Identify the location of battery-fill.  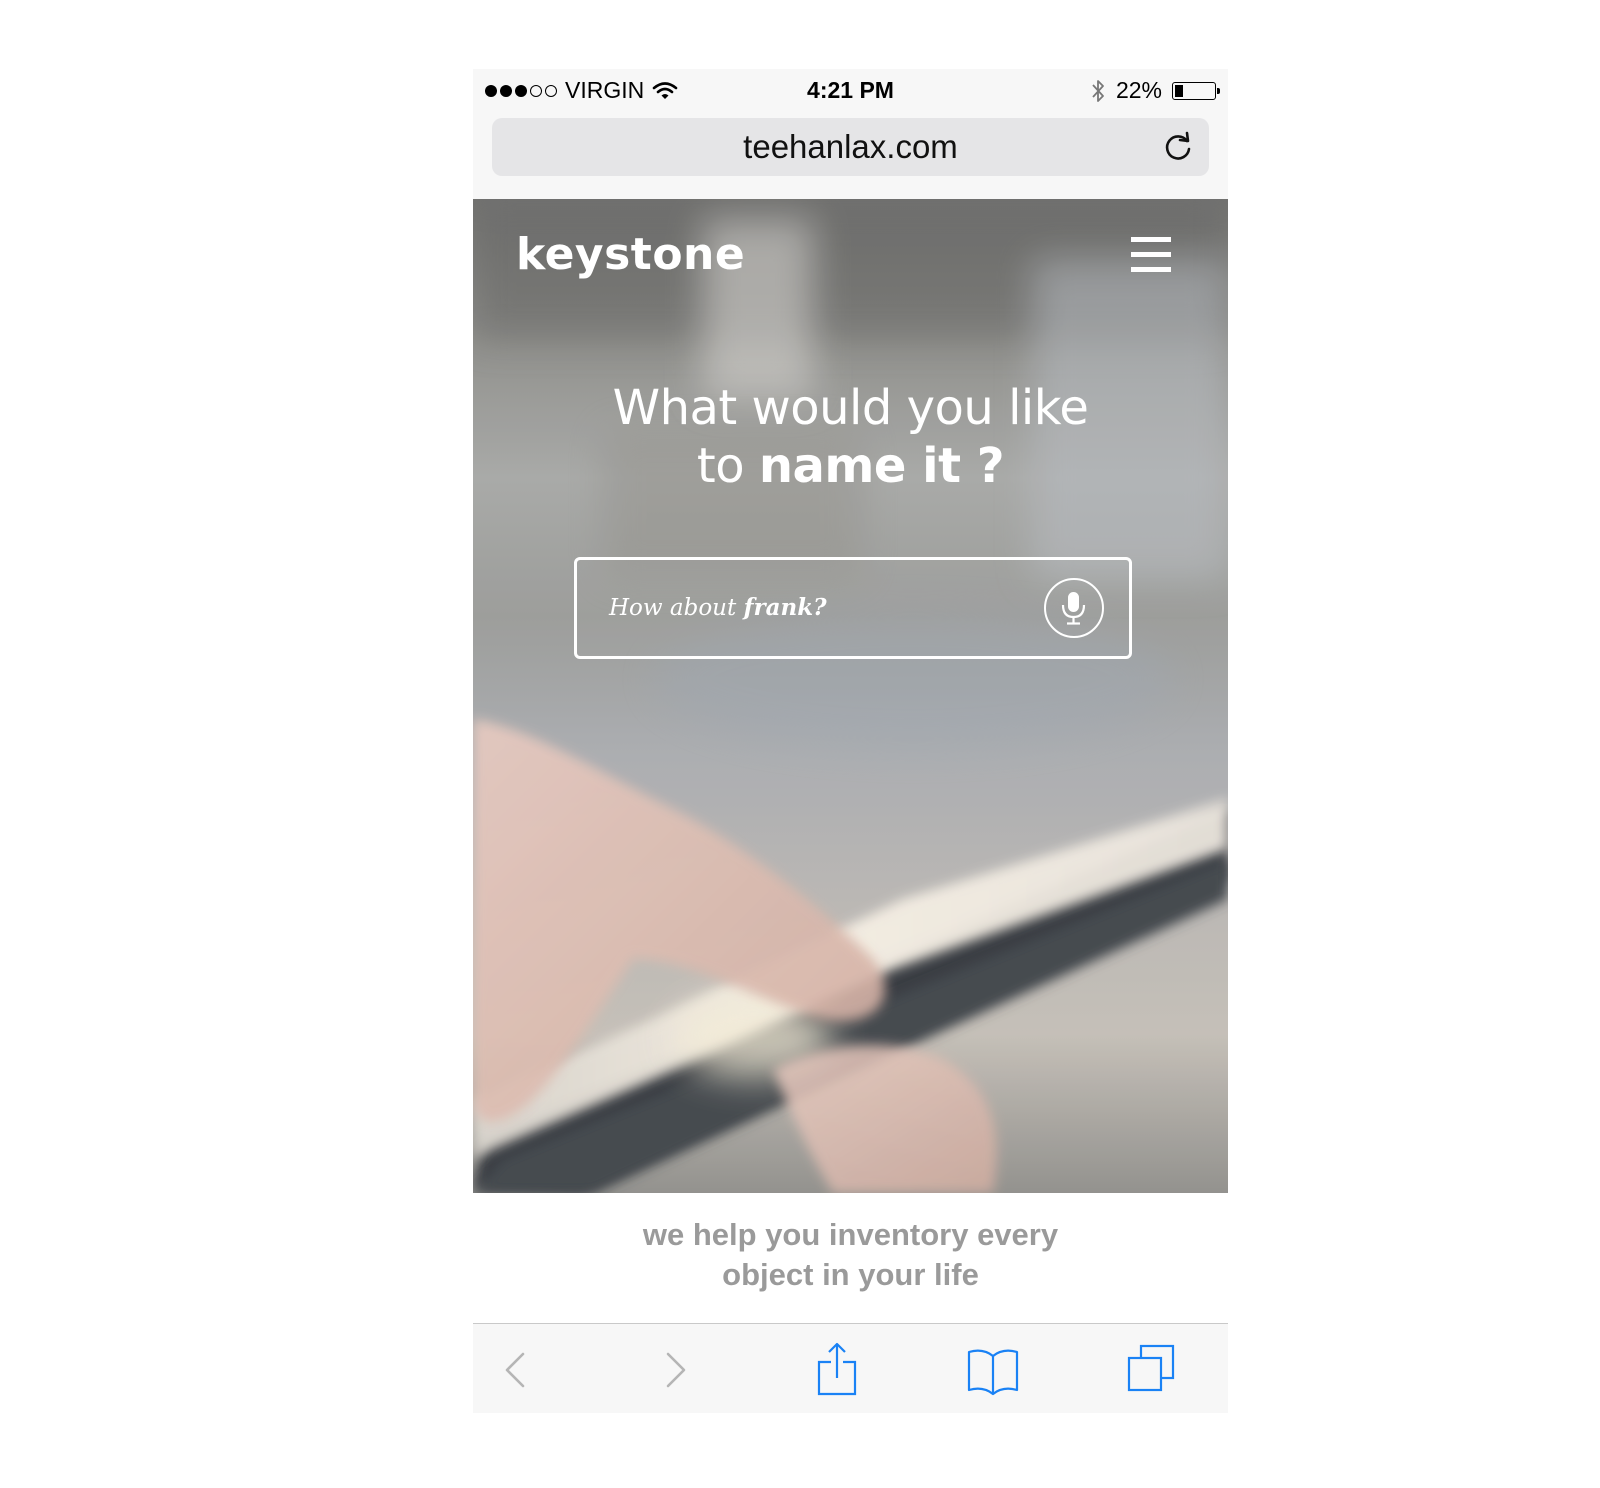
(1179, 90).